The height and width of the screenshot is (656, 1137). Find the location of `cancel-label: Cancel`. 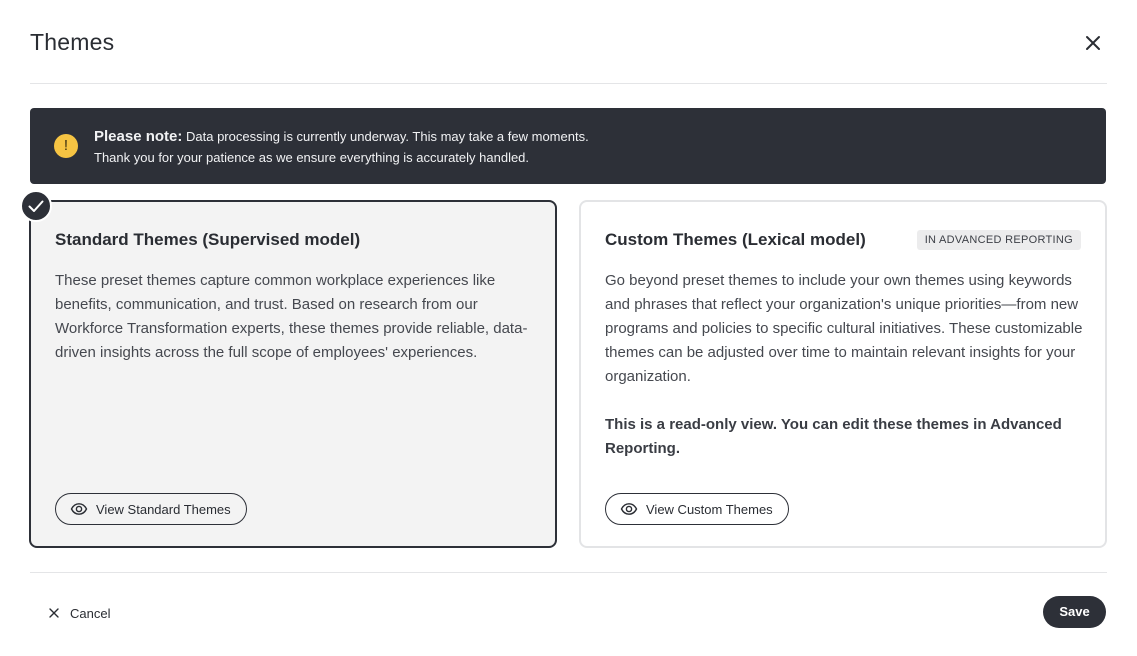

cancel-label: Cancel is located at coordinates (90, 613).